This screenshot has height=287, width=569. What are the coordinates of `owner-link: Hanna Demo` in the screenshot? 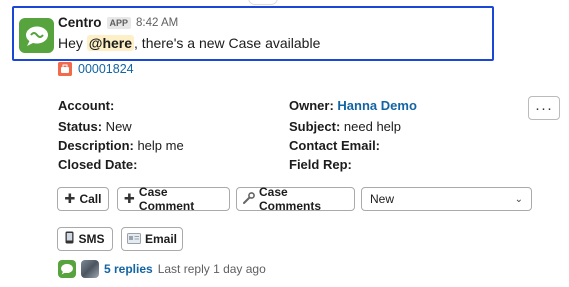 It's located at (376, 105).